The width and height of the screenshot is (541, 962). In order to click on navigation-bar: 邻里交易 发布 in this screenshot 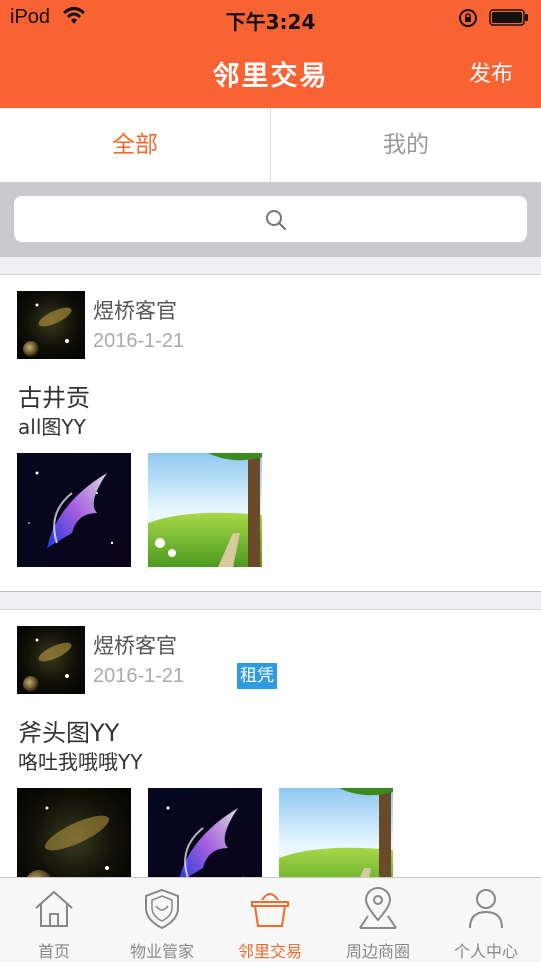, I will do `click(270, 72)`.